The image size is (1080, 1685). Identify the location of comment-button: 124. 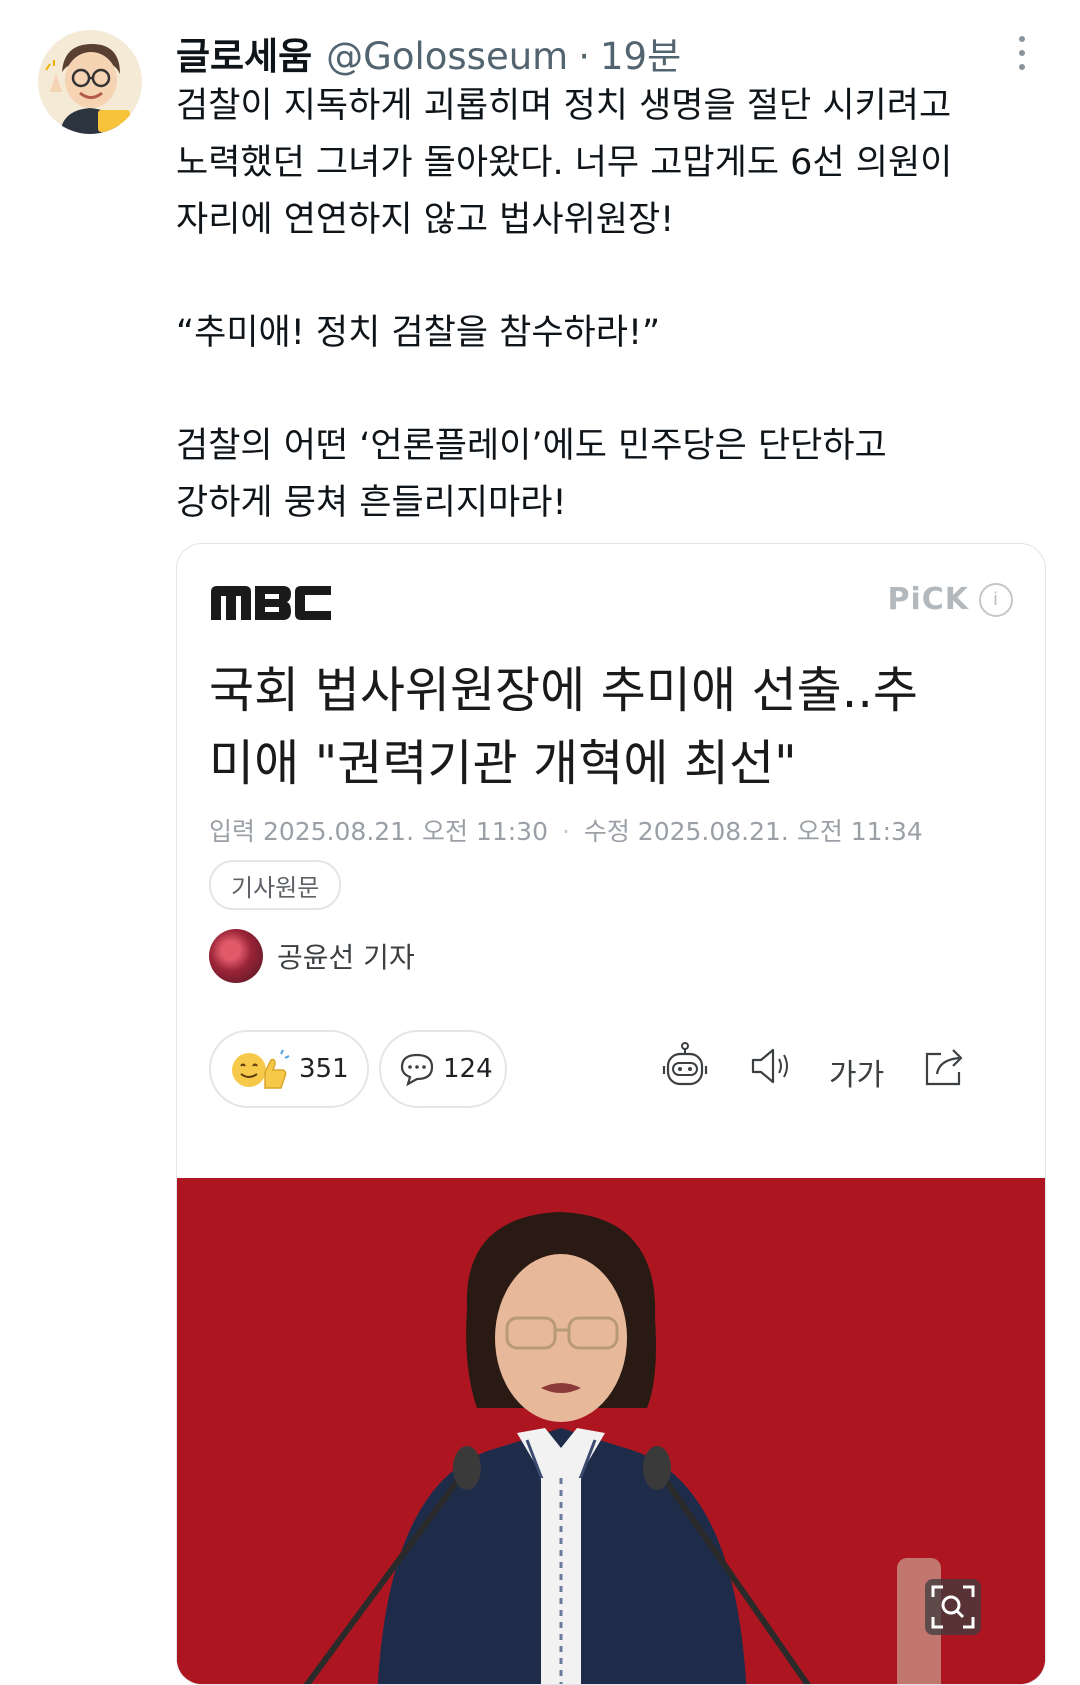
(443, 1069).